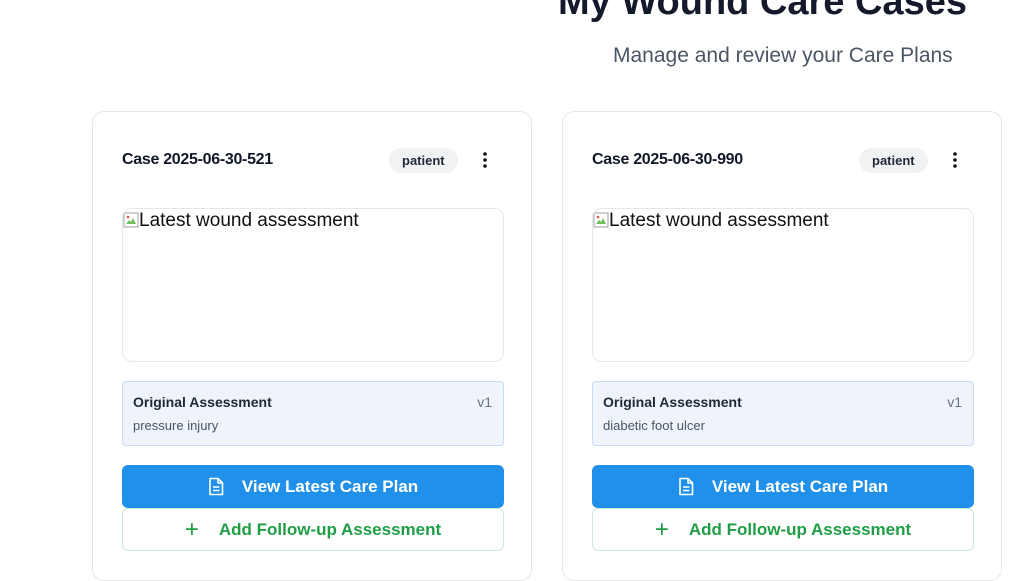 Image resolution: width=1027 pixels, height=581 pixels. What do you see at coordinates (197, 159) in the screenshot?
I see `case-title: Case 2025-06-30-521` at bounding box center [197, 159].